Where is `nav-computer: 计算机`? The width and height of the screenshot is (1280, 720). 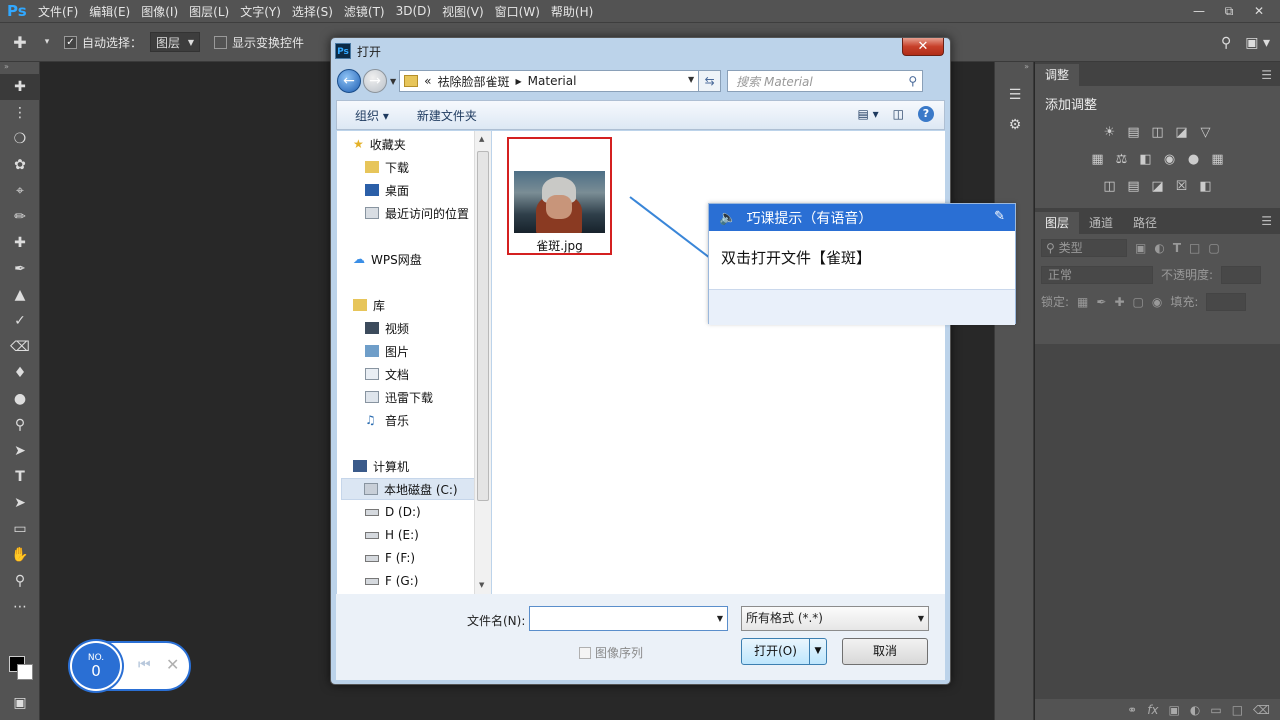
nav-computer: 计算机 is located at coordinates (381, 466).